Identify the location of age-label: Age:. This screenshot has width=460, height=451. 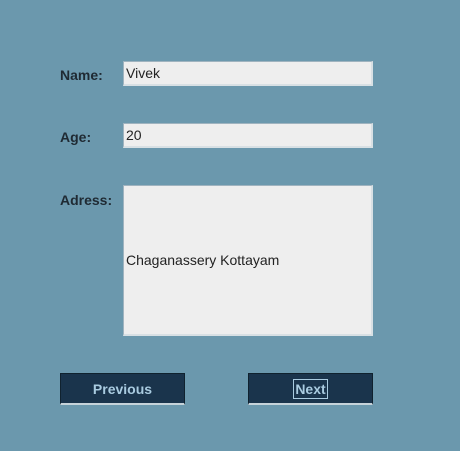
(76, 137).